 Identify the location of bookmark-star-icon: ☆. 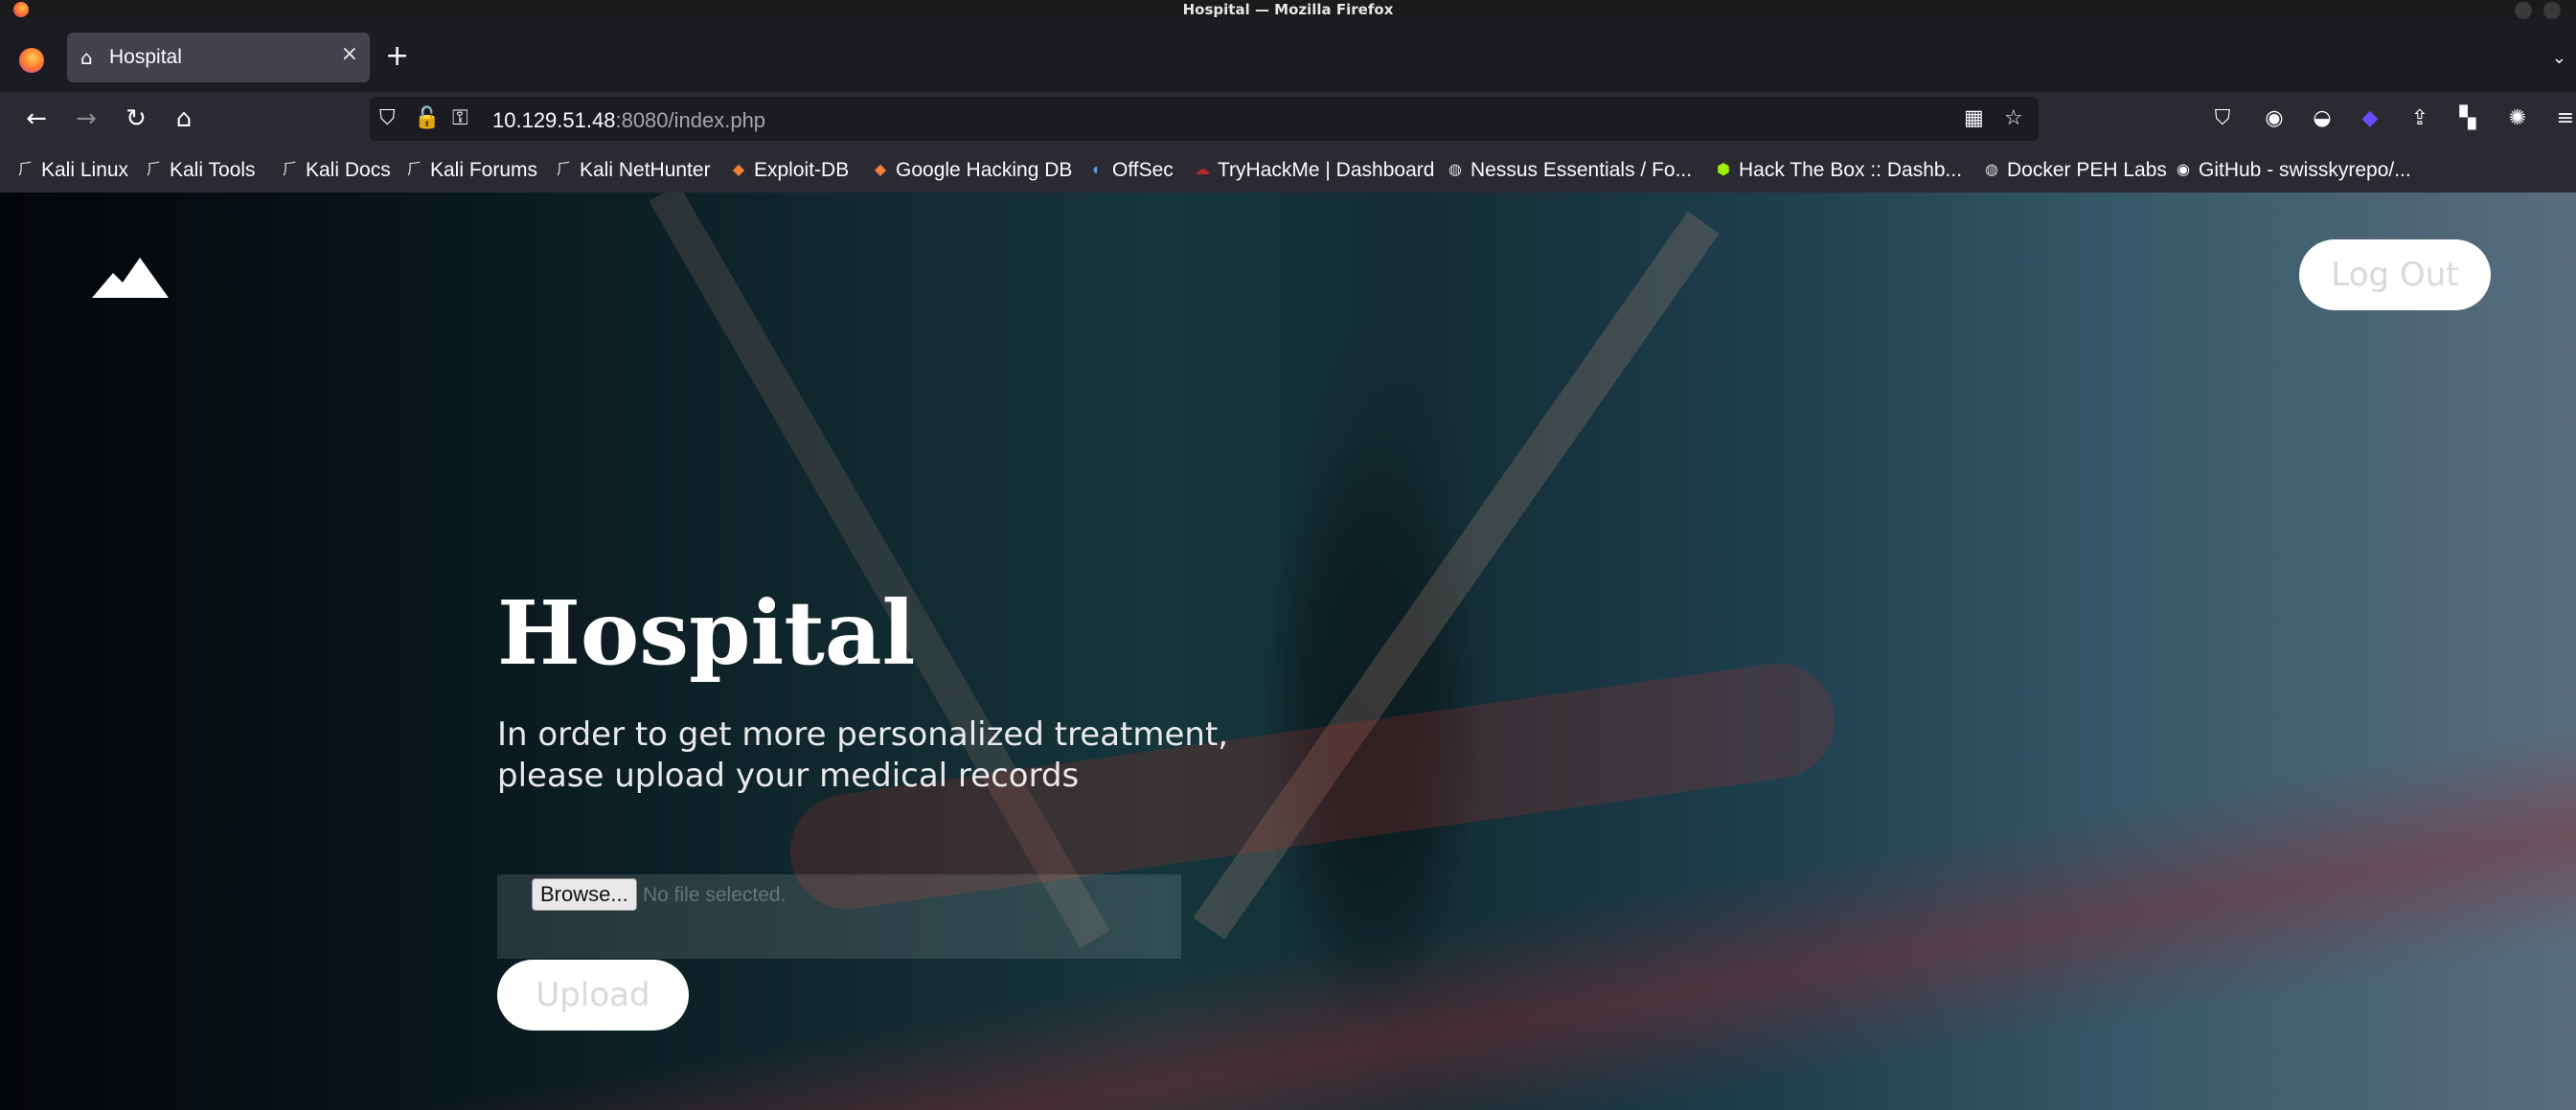
(2014, 119).